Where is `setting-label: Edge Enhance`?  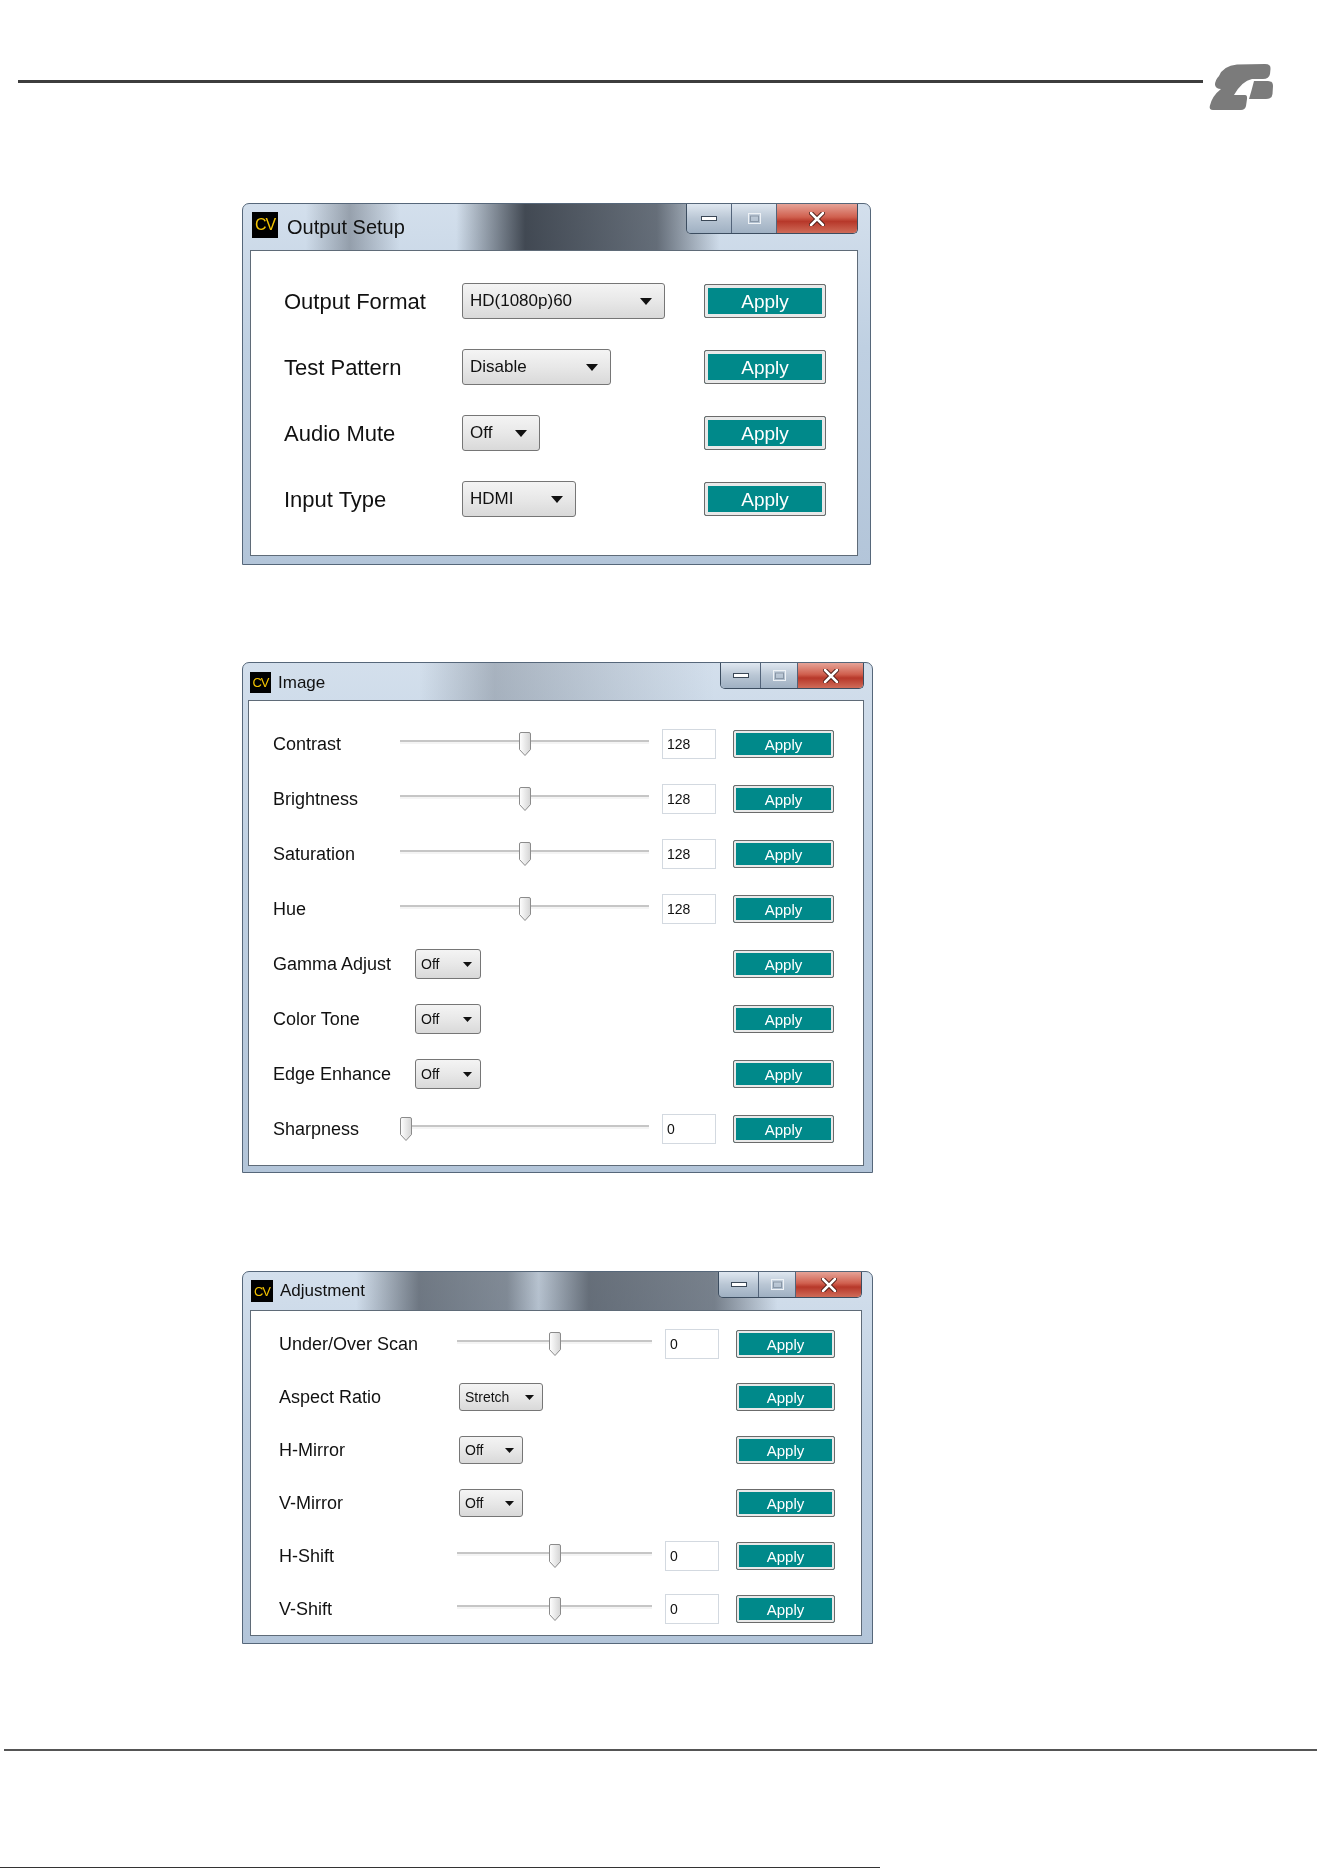 setting-label: Edge Enhance is located at coordinates (333, 1074).